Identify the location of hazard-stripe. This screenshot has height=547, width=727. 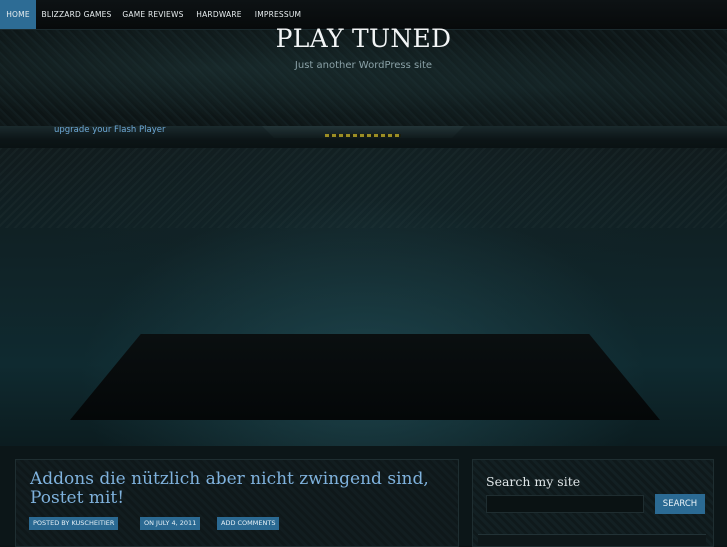
(363, 135).